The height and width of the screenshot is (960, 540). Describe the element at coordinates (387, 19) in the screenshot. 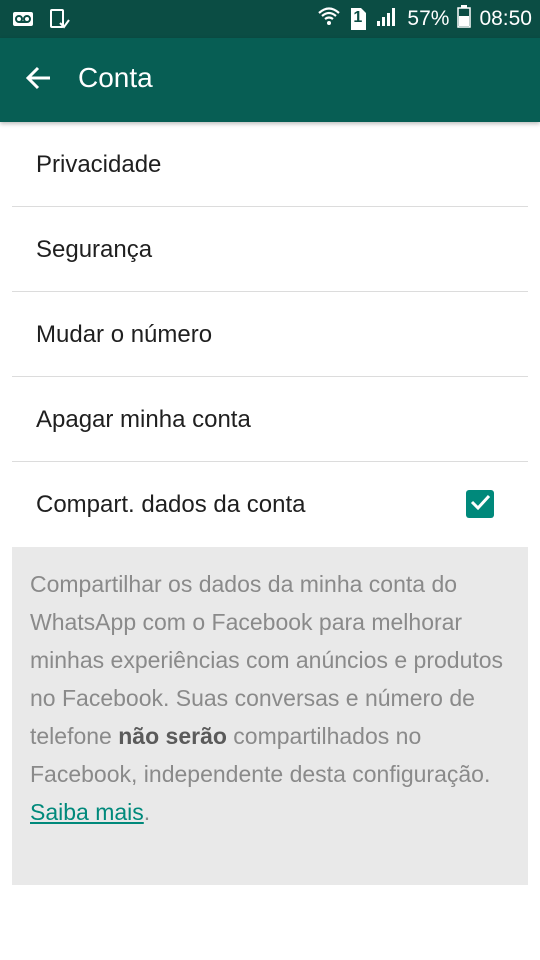

I see `signal-icon` at that location.